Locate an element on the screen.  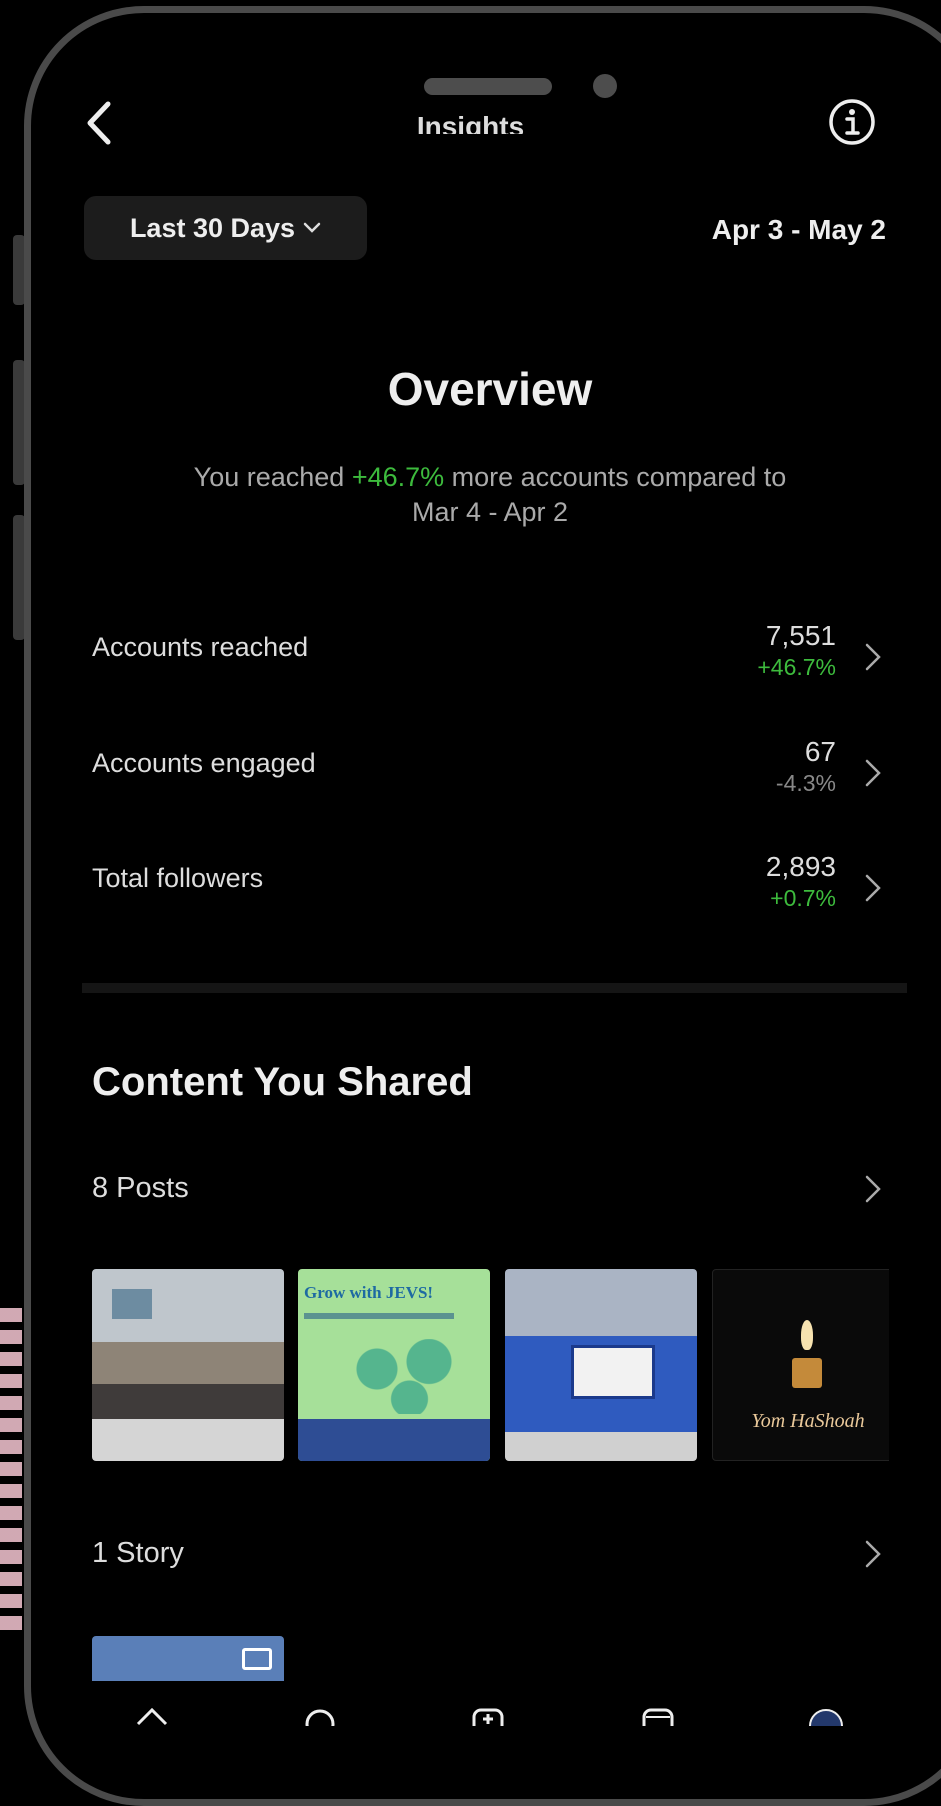
post-thumbnail-yom-hashoah: Yom HaShoah is located at coordinates (800, 1365).